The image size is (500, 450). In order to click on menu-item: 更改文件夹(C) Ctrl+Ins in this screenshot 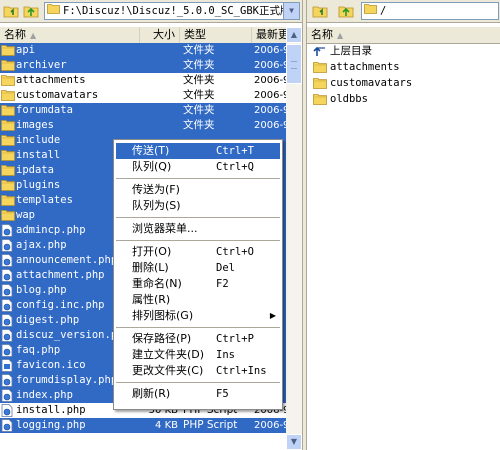, I will do `click(198, 371)`.